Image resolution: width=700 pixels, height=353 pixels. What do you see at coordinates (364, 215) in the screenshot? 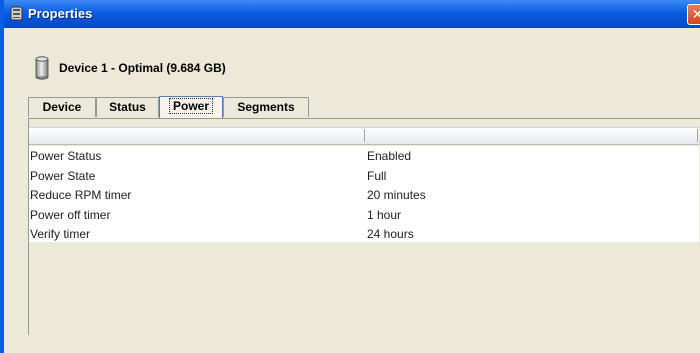
I see `table-row: Power off timer 1 hour` at bounding box center [364, 215].